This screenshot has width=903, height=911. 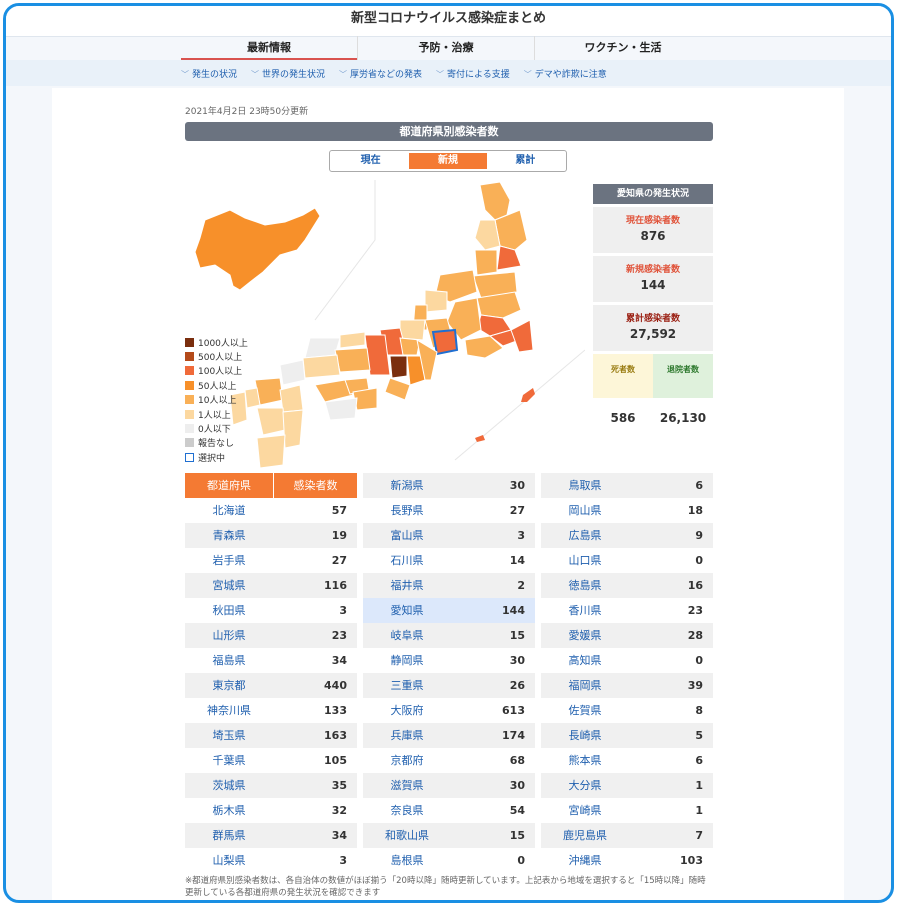 What do you see at coordinates (585, 810) in the screenshot?
I see `prefecture-name: 宮崎県` at bounding box center [585, 810].